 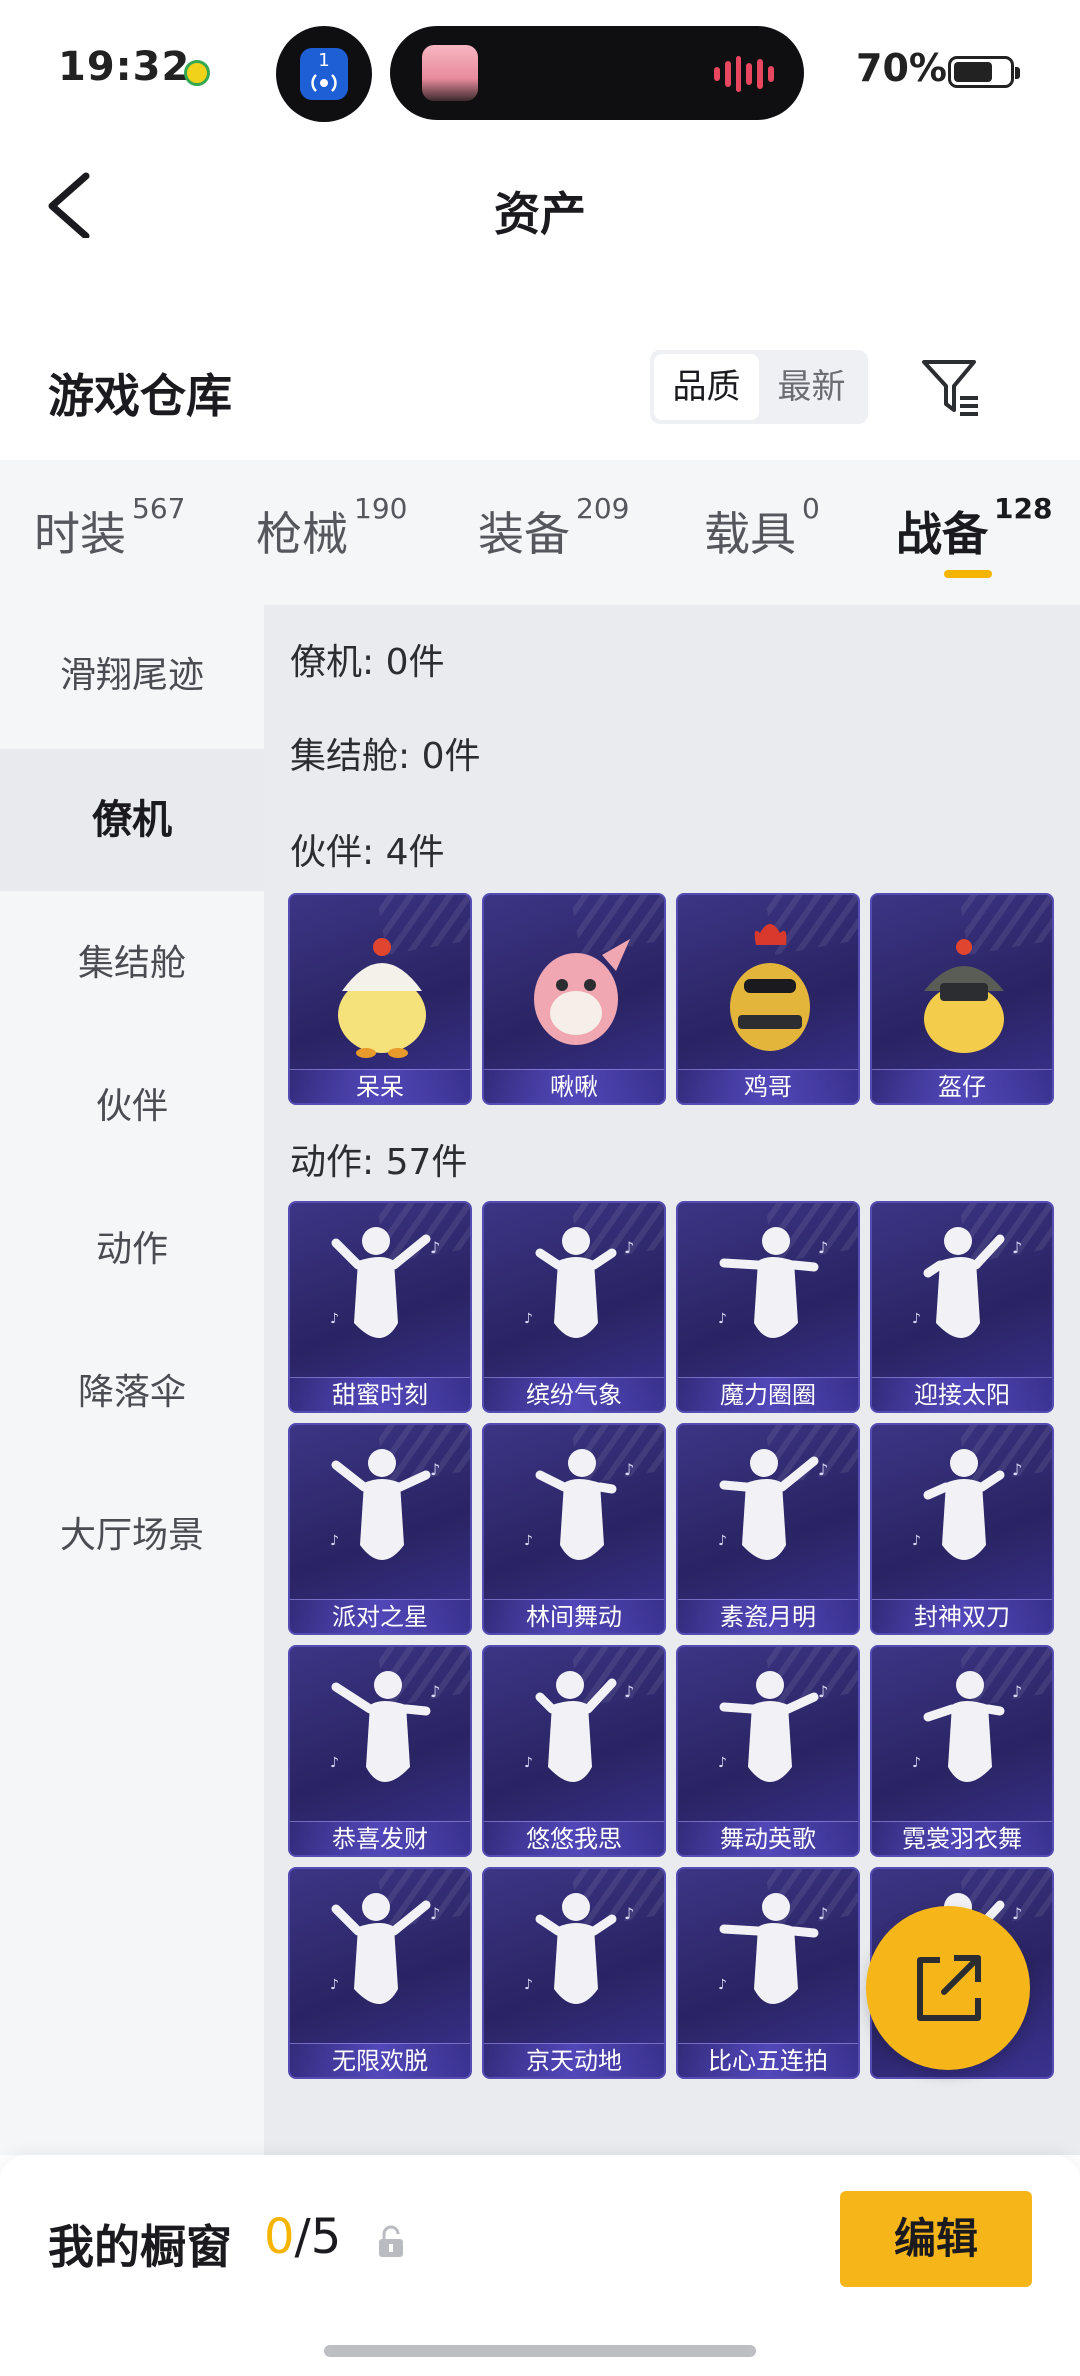 I want to click on emote-card: ♪ ♪ 比心五连拍, so click(x=768, y=1973).